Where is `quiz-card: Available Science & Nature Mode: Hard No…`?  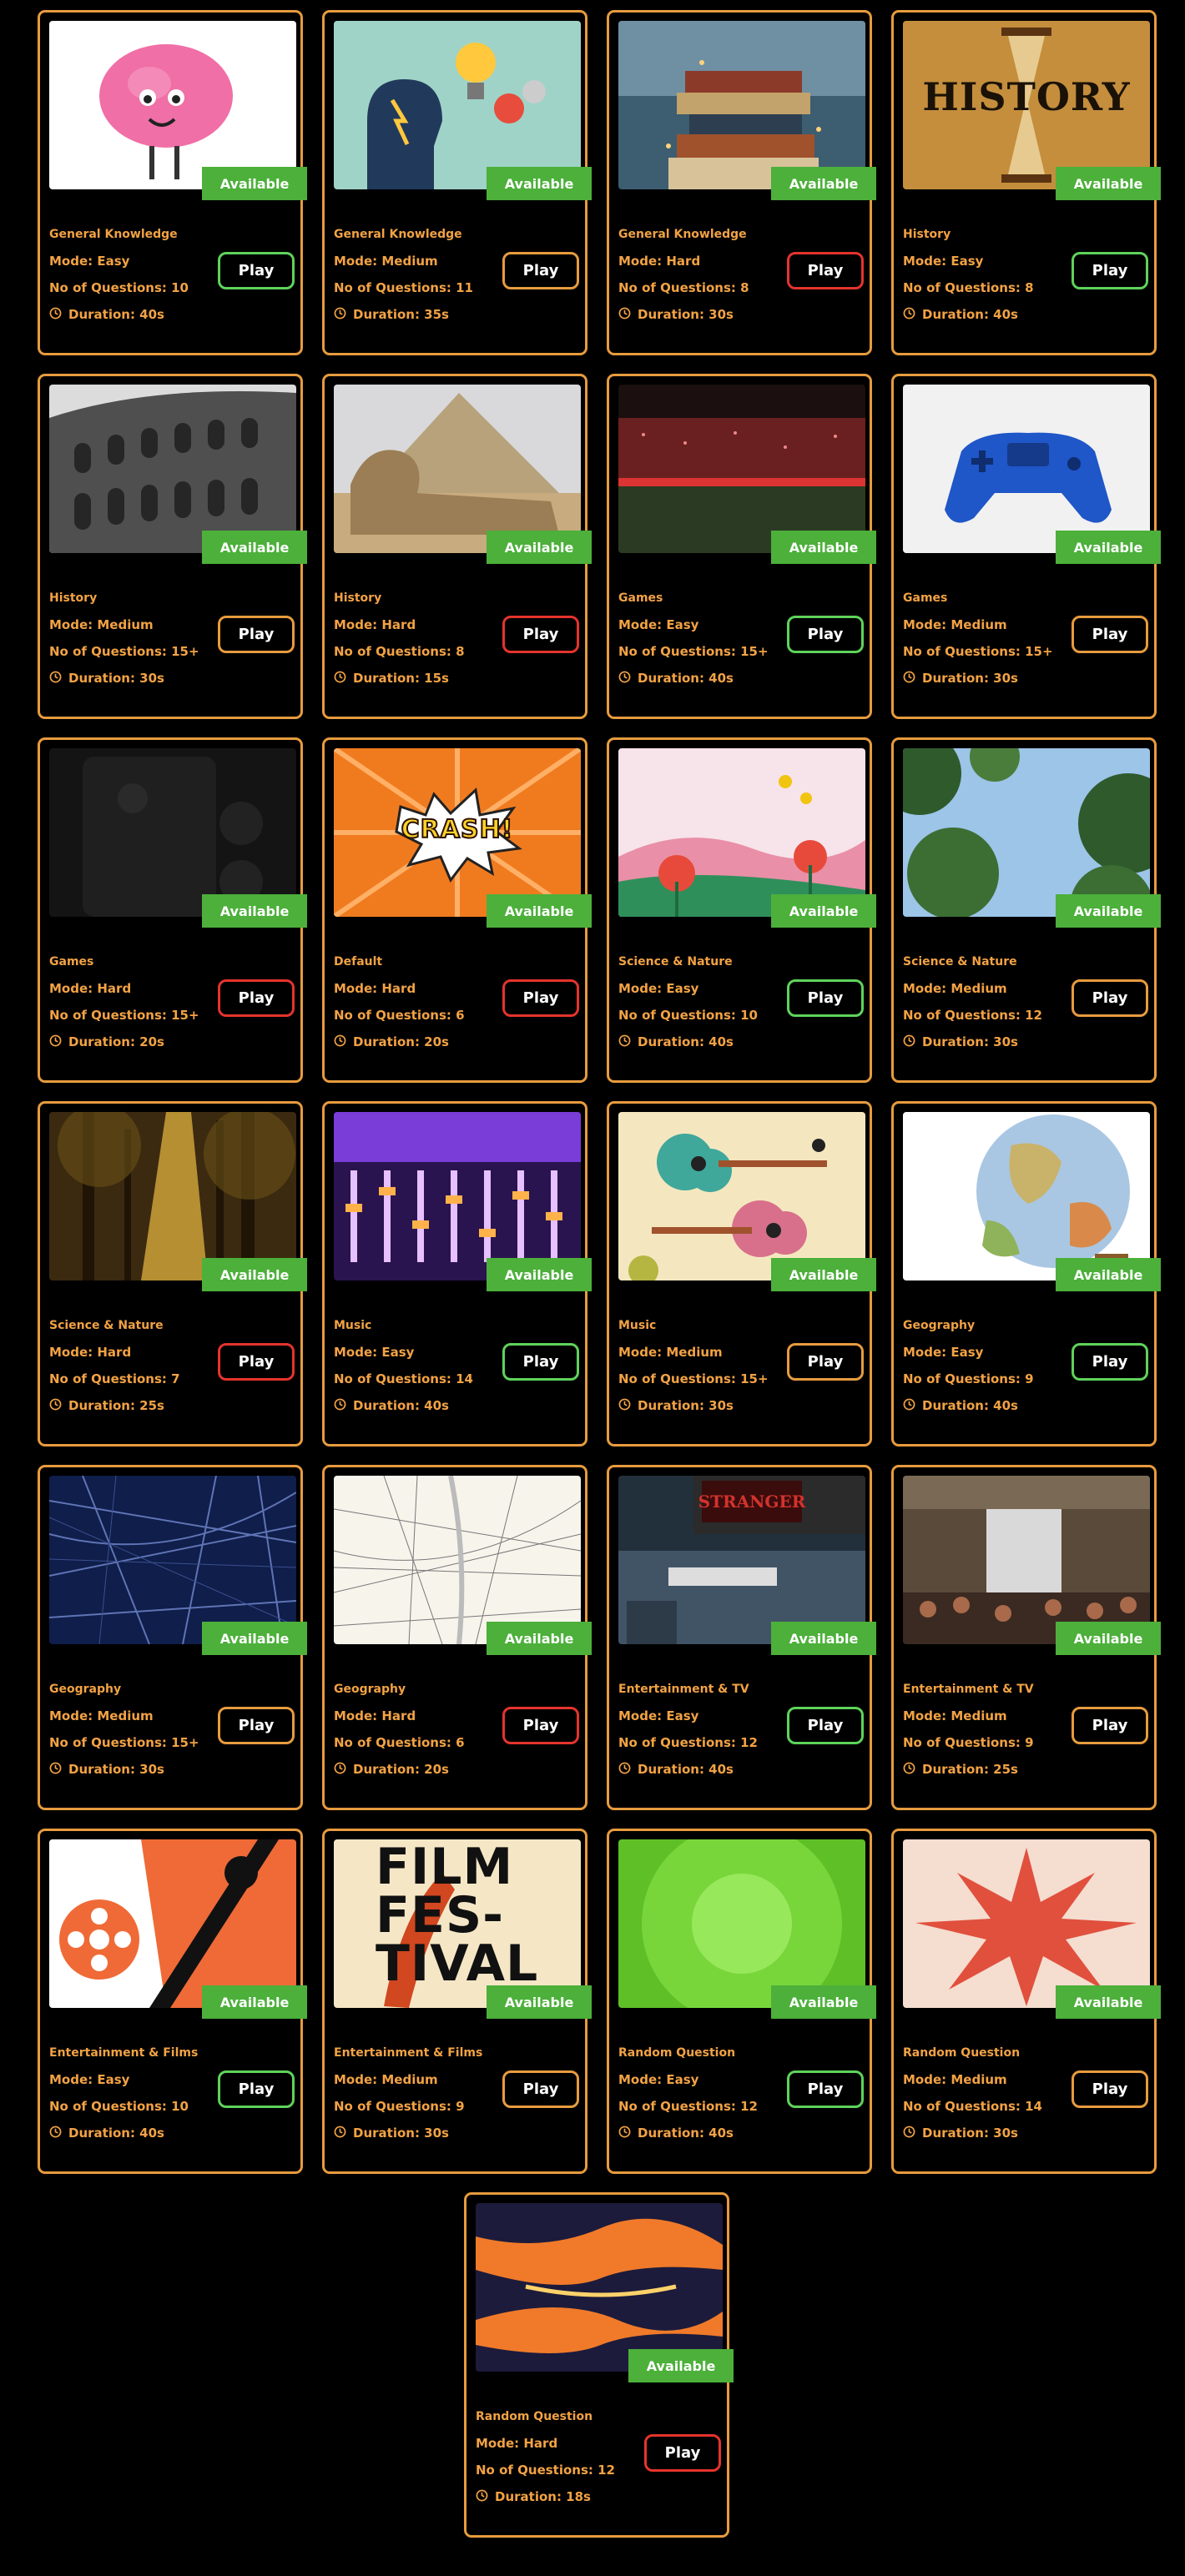
quiz-card: Available Science & Nature Mode: Hard No… is located at coordinates (172, 1273).